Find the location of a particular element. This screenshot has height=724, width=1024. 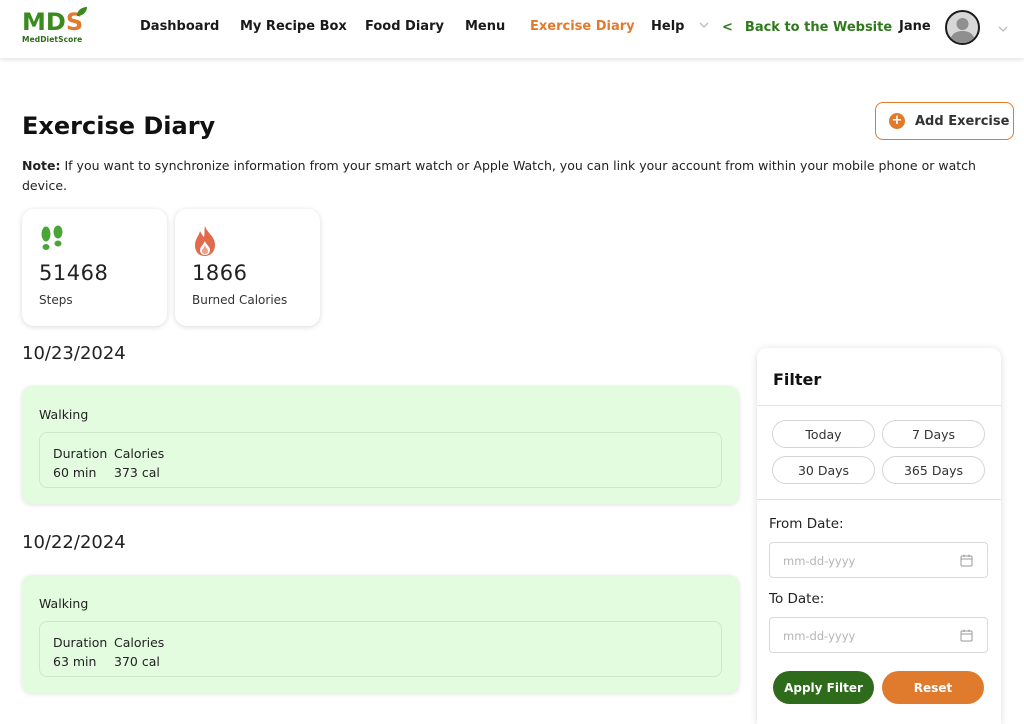

from-date-placeholder: mm-dd-yyyy is located at coordinates (819, 561).